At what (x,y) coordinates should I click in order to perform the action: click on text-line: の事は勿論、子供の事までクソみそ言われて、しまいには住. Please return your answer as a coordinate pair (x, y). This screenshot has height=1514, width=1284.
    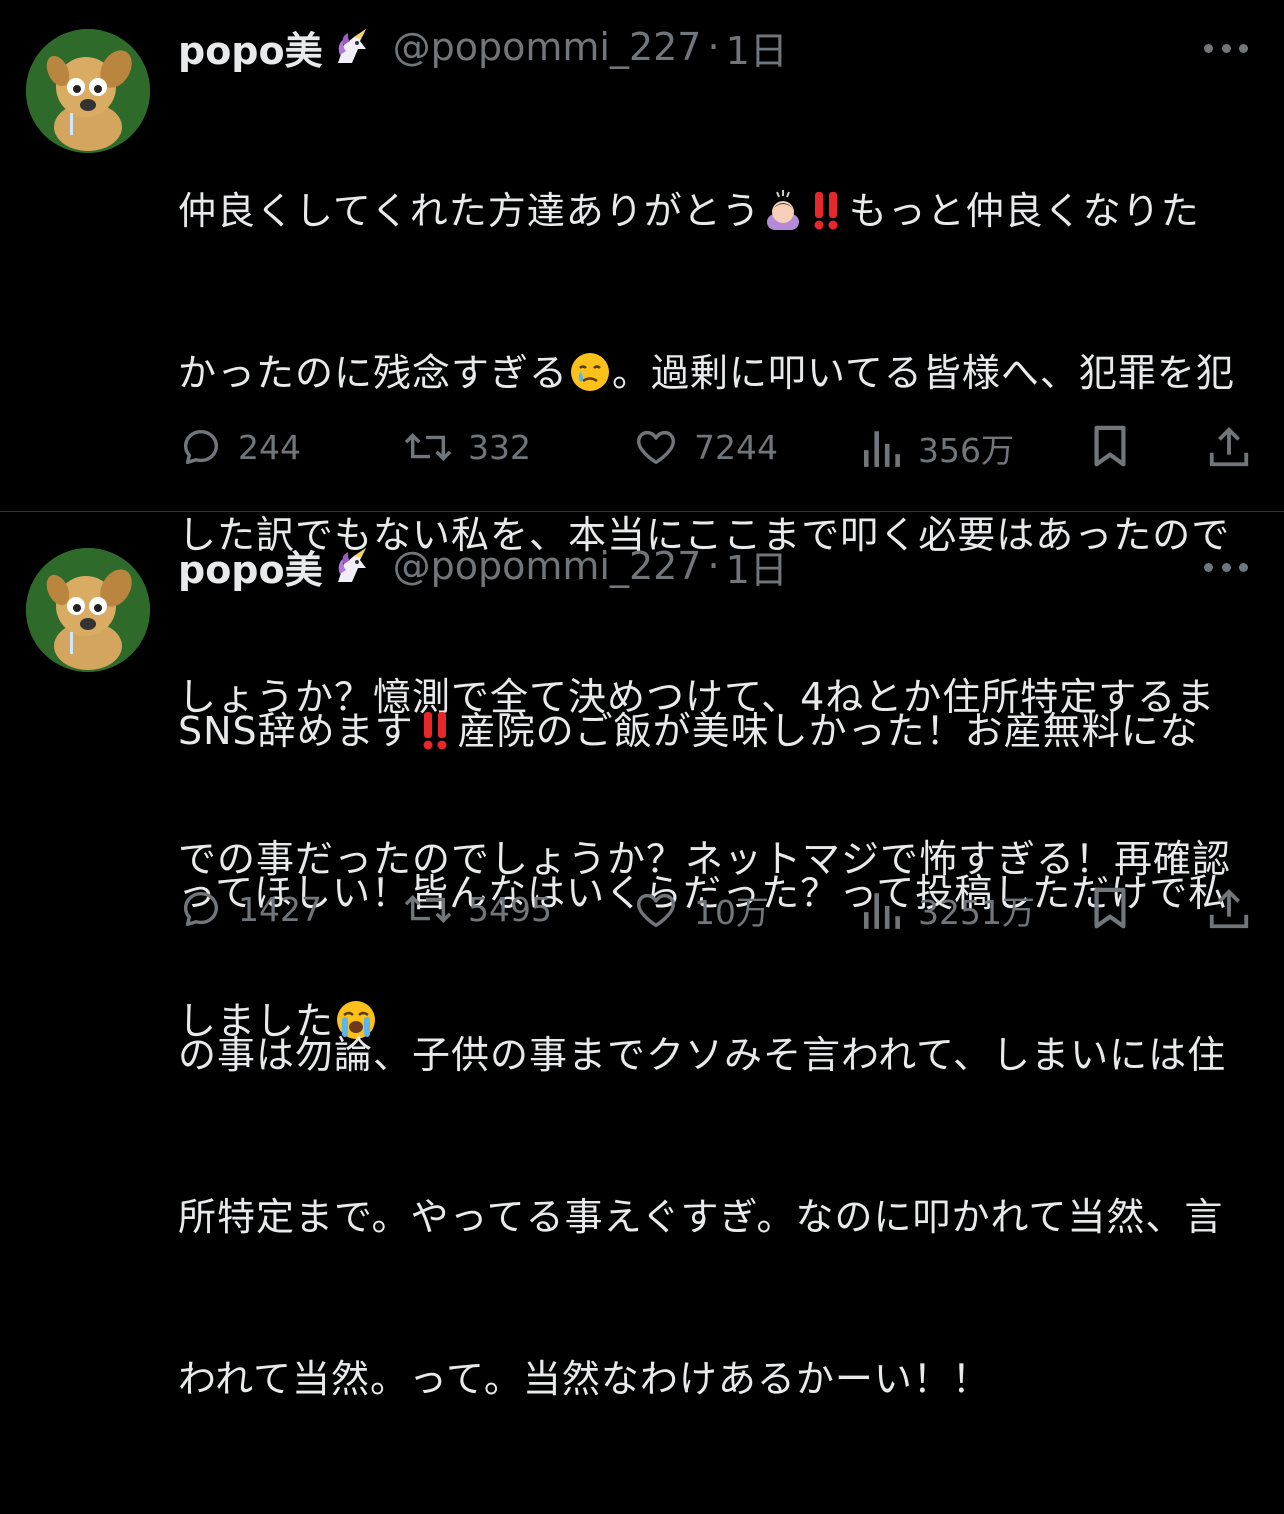
    Looking at the image, I should click on (702, 1055).